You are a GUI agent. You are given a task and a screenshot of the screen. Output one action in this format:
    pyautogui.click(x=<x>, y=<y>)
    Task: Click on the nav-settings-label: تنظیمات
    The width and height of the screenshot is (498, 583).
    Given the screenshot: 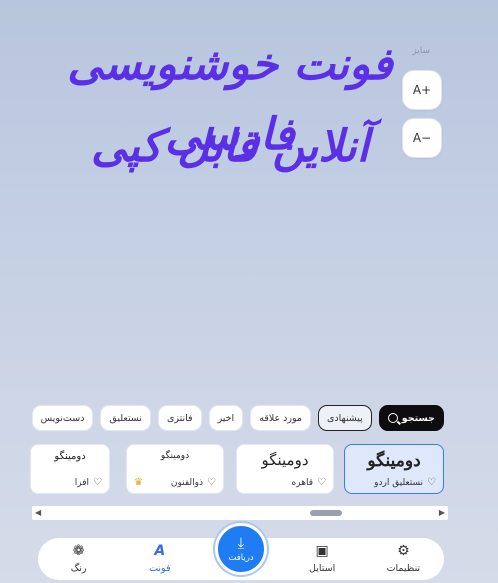 What is the action you would take?
    pyautogui.click(x=403, y=568)
    